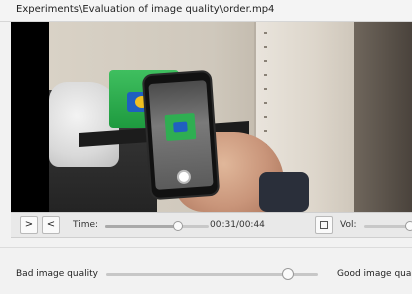 The width and height of the screenshot is (412, 294). What do you see at coordinates (57, 274) in the screenshot?
I see `rating-min-label: Bad image quality` at bounding box center [57, 274].